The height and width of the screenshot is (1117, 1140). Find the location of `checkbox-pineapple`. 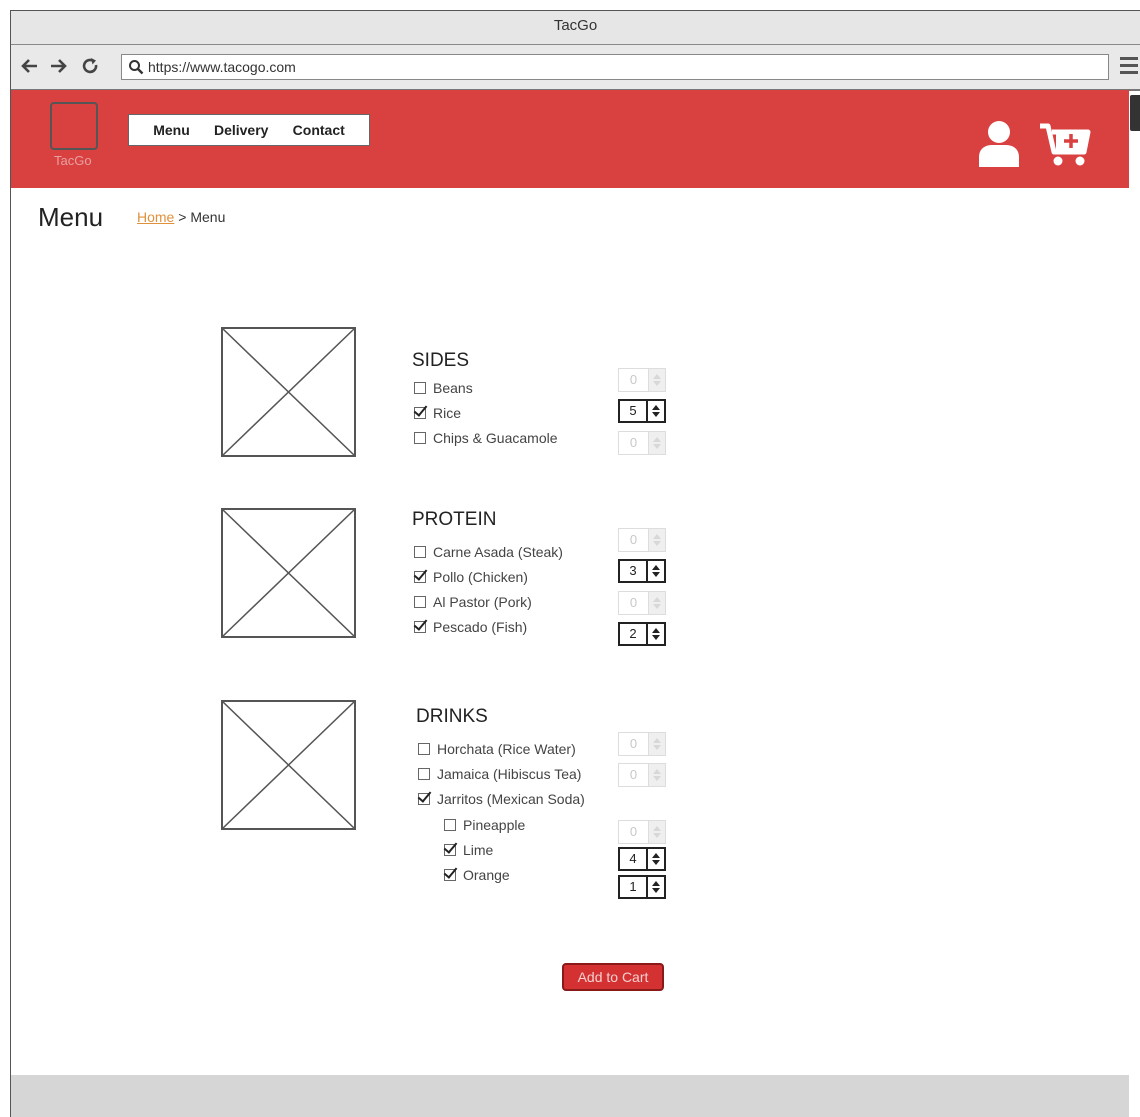

checkbox-pineapple is located at coordinates (450, 825).